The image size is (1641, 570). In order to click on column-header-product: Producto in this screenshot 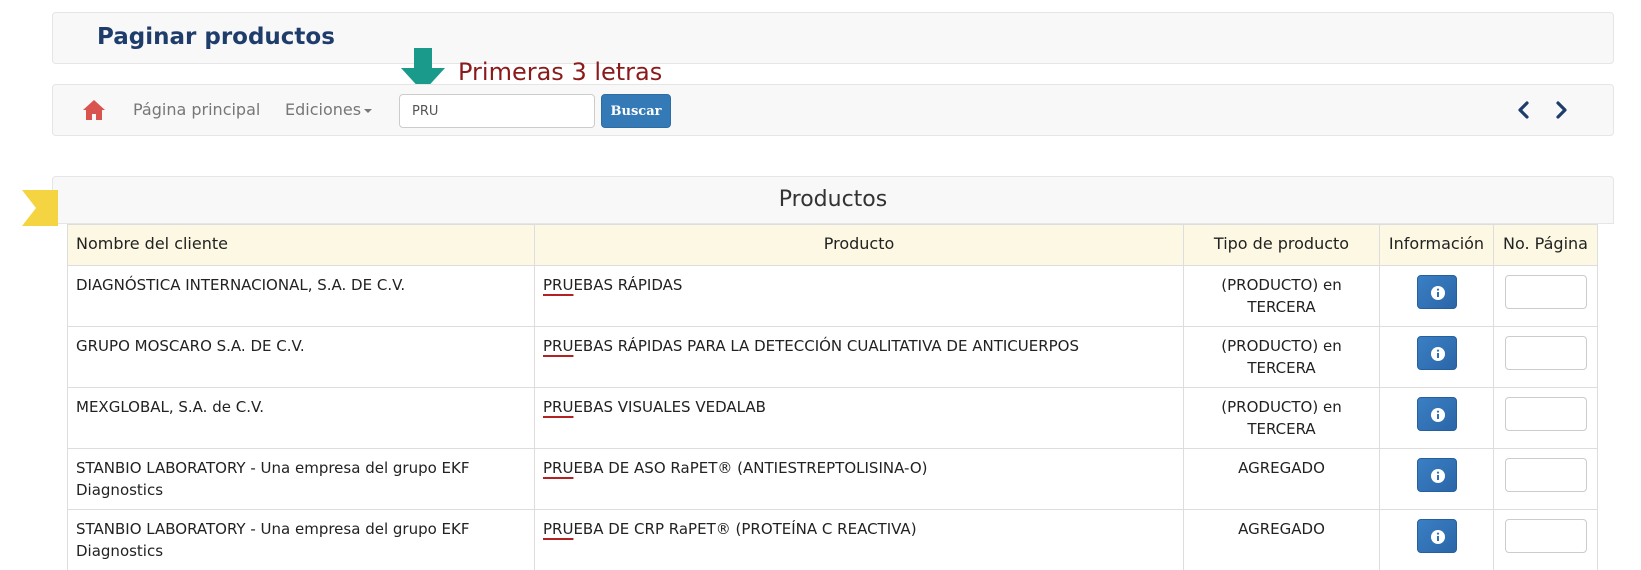, I will do `click(859, 245)`.